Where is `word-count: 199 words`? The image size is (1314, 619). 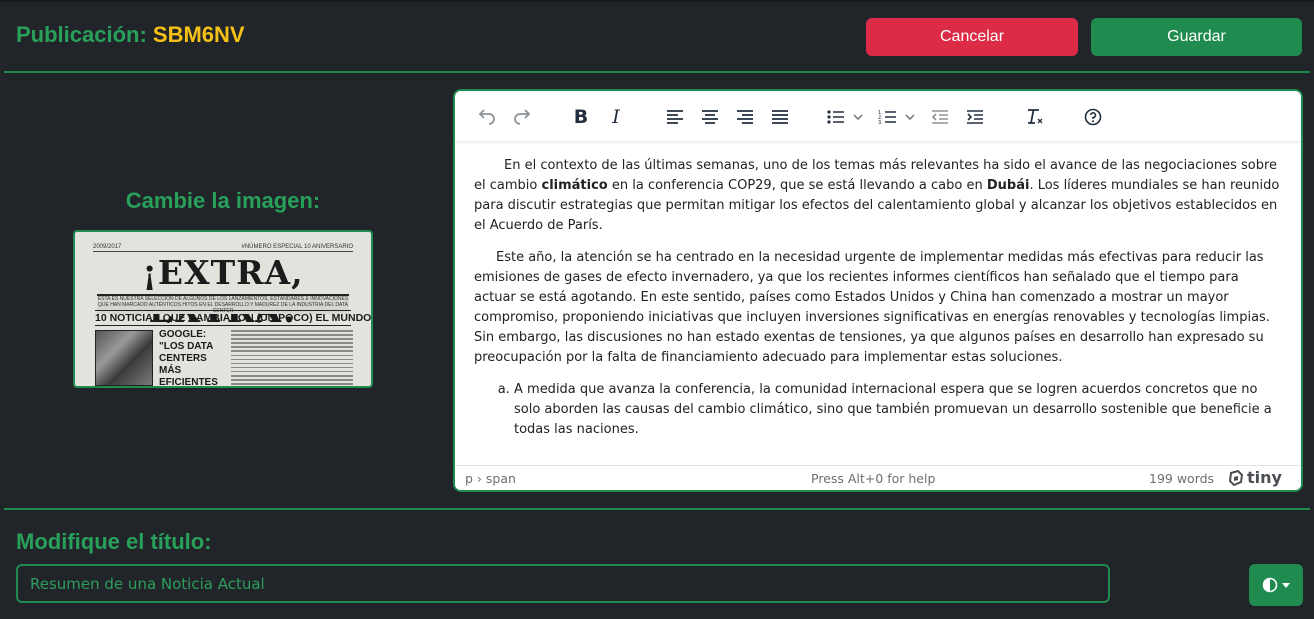 word-count: 199 words is located at coordinates (1181, 478).